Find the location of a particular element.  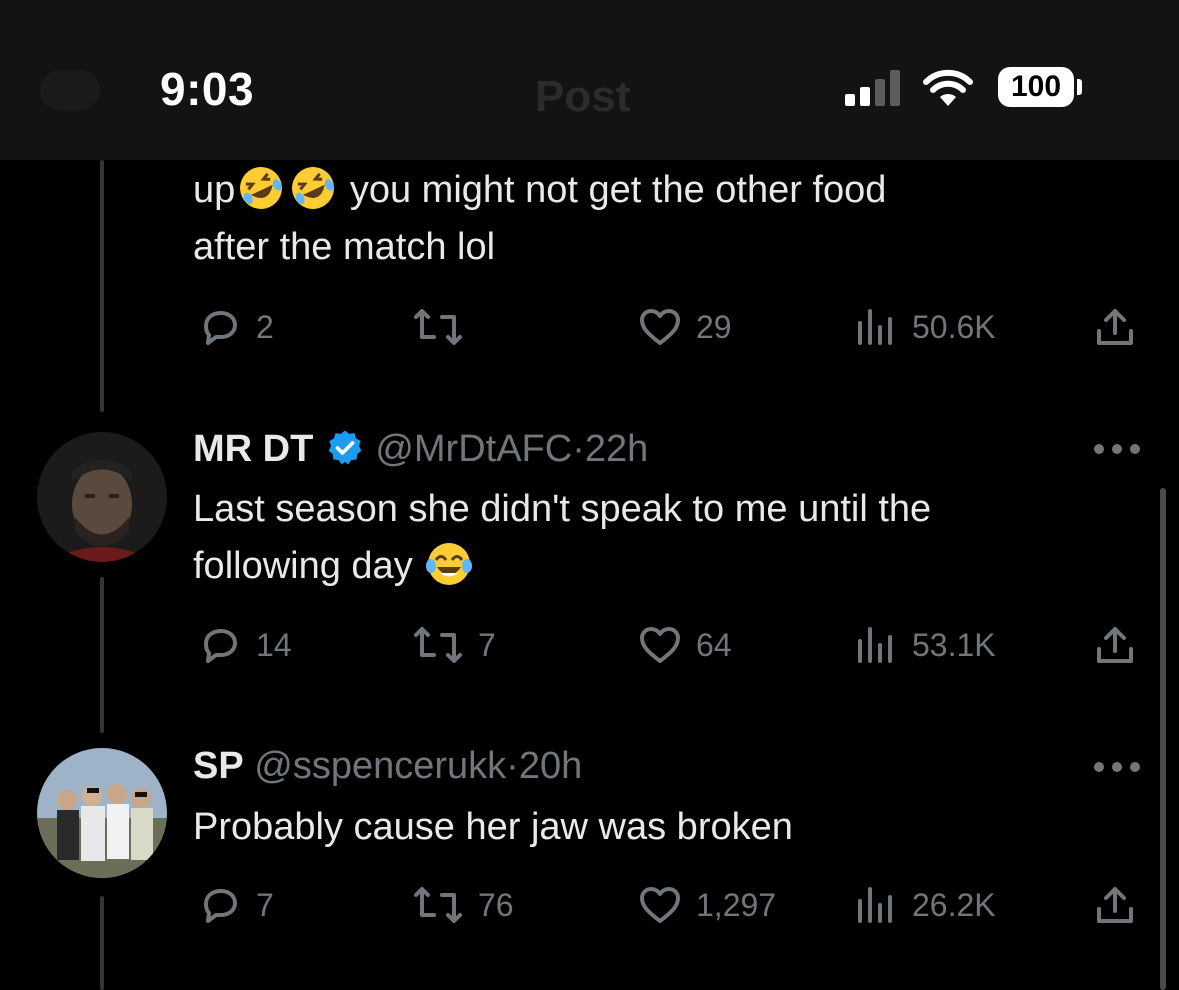

views-count: 26.2K is located at coordinates (954, 904).